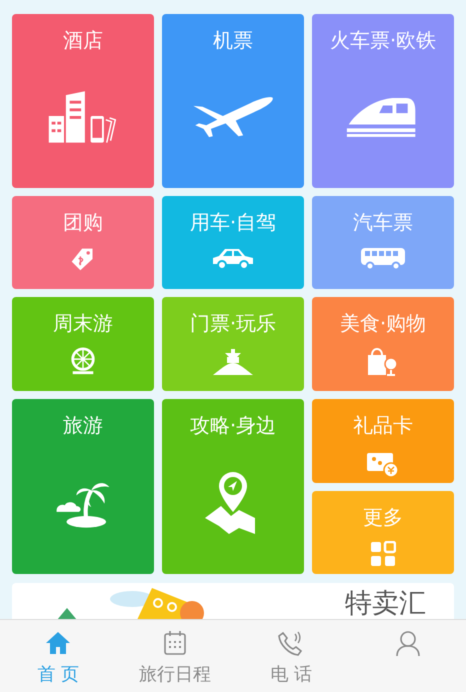  I want to click on person-icon, so click(407, 643).